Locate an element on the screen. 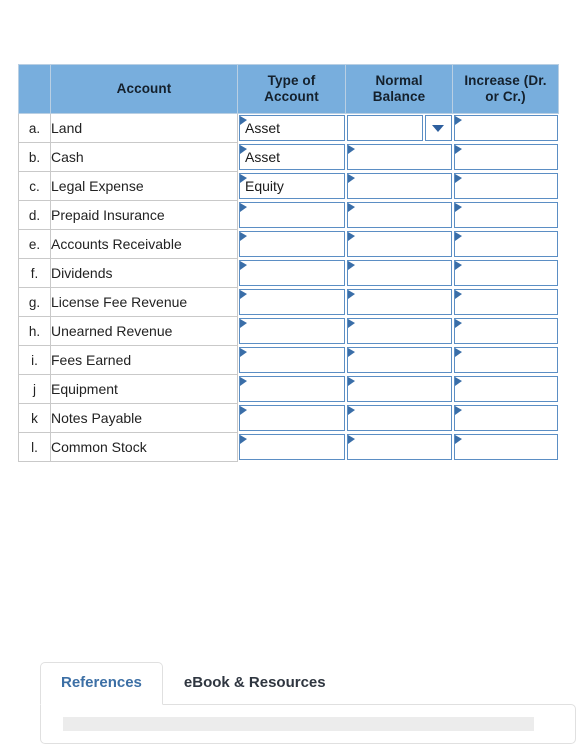 Image resolution: width=576 pixels, height=744 pixels. account-name-cell: Prepaid Insurance is located at coordinates (144, 215).